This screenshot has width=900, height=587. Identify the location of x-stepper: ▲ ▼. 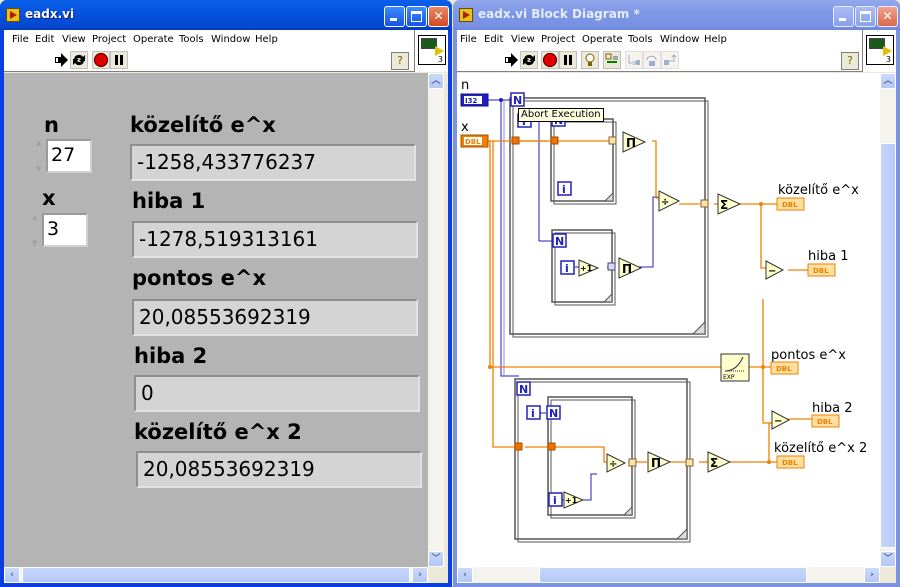
(36, 230).